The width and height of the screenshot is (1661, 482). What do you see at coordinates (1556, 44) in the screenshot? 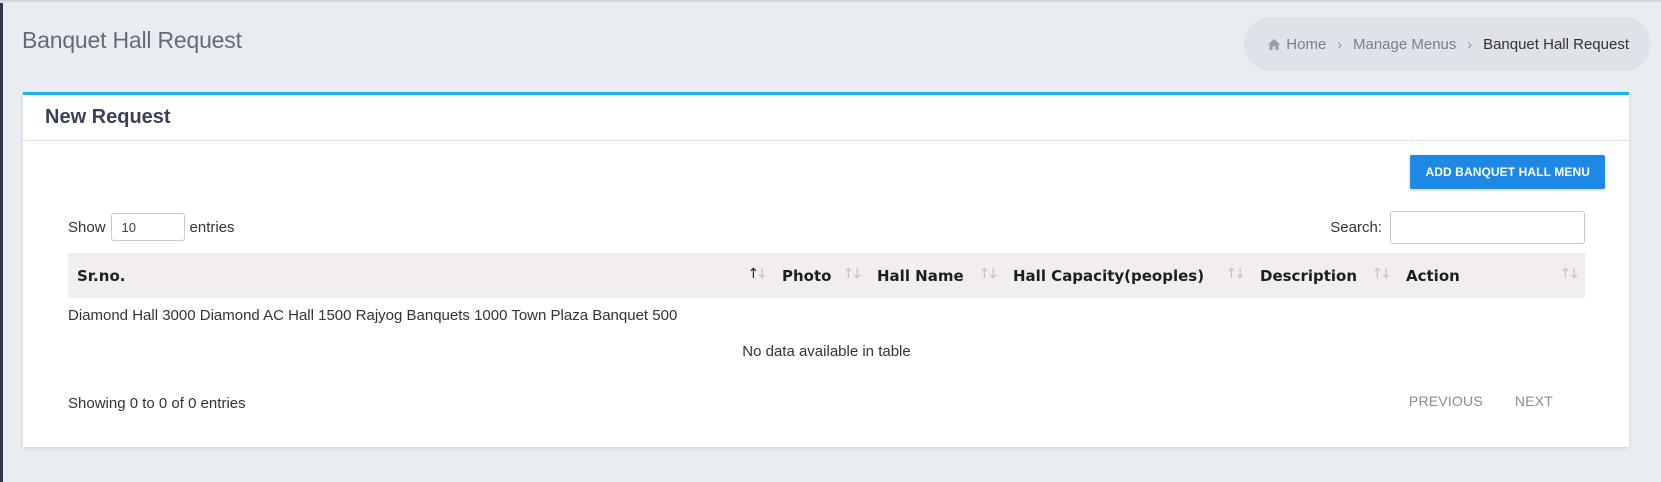
I see `breadcrumb-current: Banquet Hall Request` at bounding box center [1556, 44].